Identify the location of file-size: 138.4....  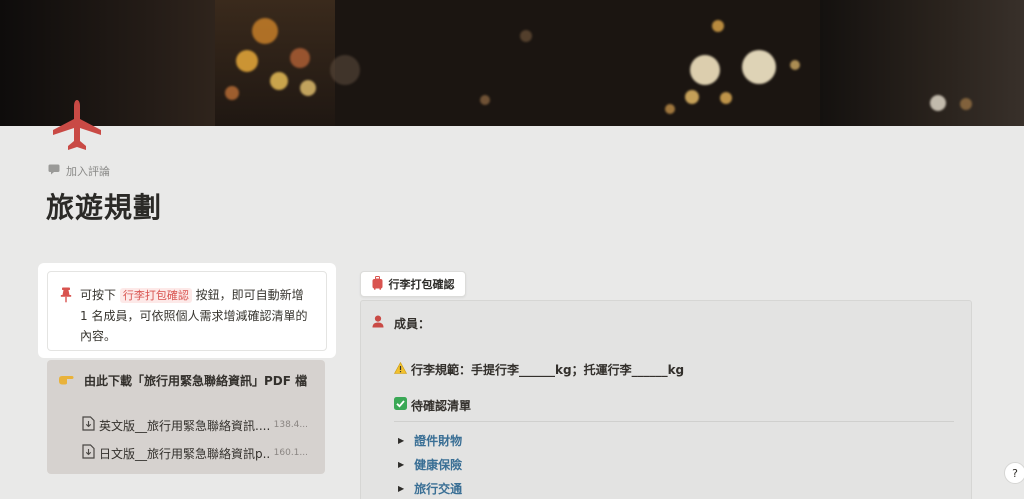
(290, 425).